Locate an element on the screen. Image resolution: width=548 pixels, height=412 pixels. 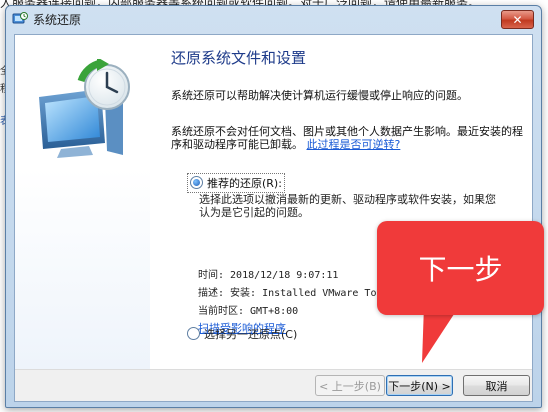
button-bar: < 上一步(B) 下一步(N) > 取消 is located at coordinates (273, 385).